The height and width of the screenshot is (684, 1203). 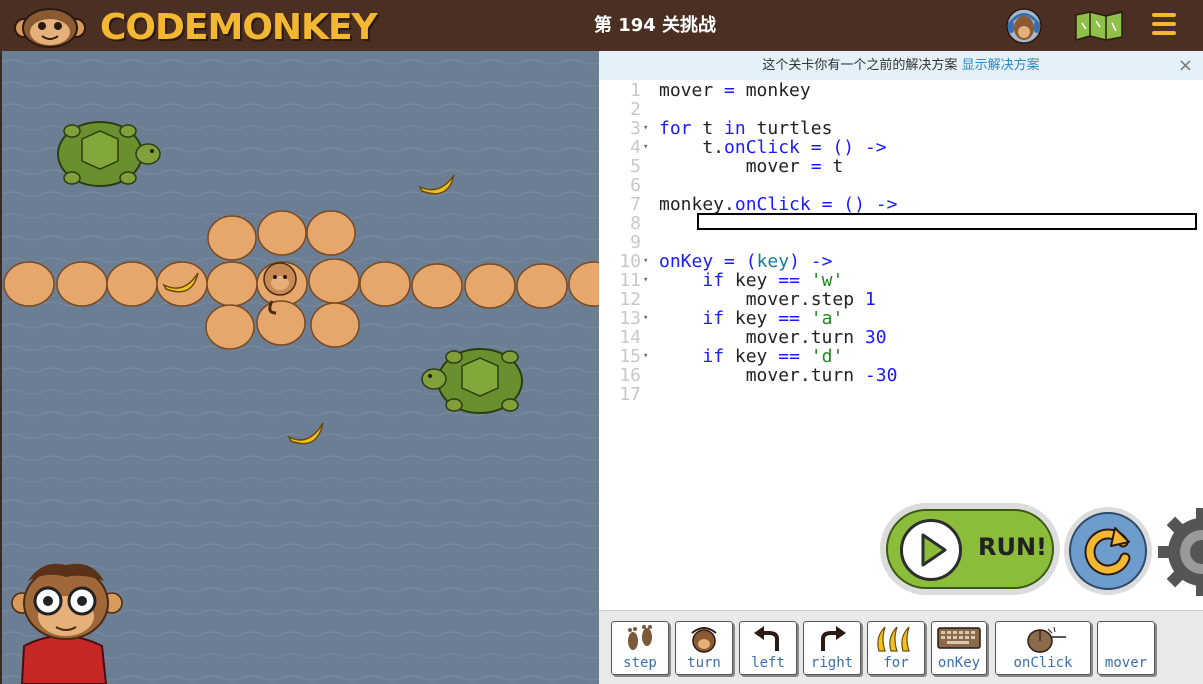 What do you see at coordinates (901, 185) in the screenshot?
I see `code-line: 6` at bounding box center [901, 185].